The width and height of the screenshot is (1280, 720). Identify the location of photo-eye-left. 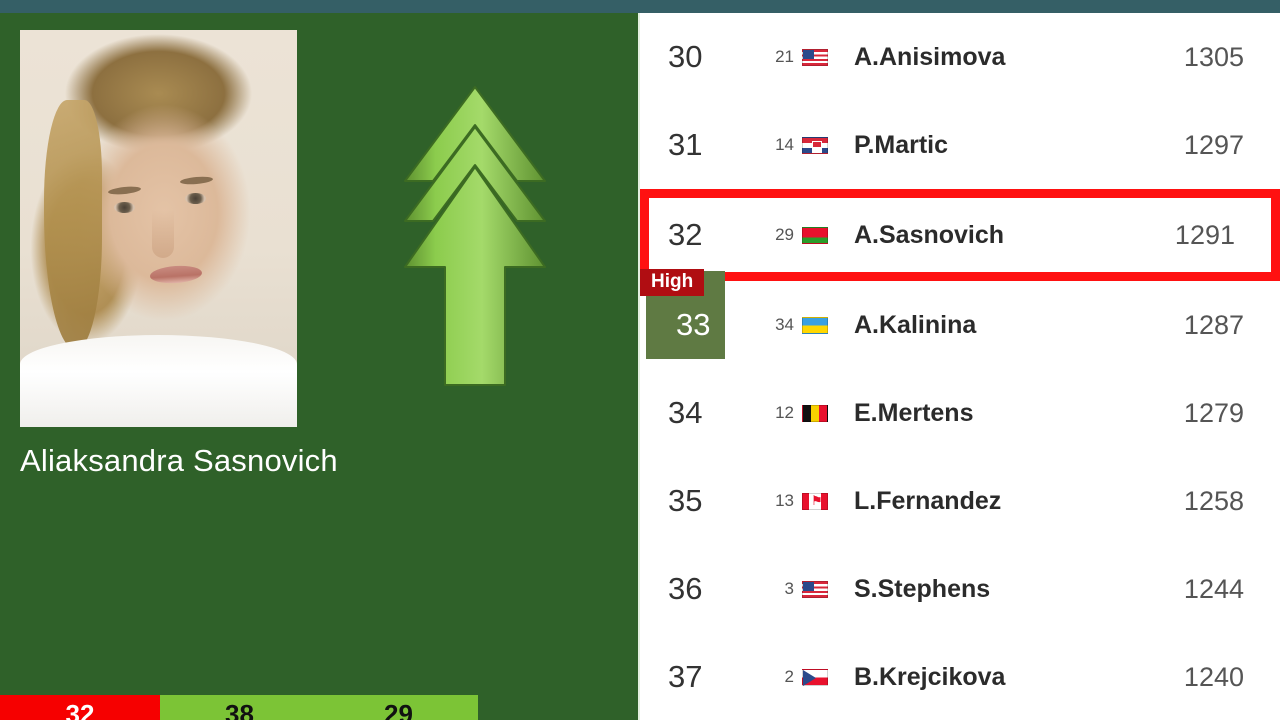
(124, 207).